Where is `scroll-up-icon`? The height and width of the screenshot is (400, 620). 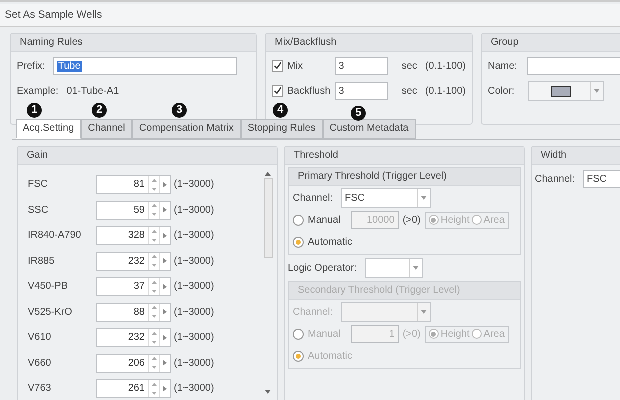
scroll-up-icon is located at coordinates (268, 174).